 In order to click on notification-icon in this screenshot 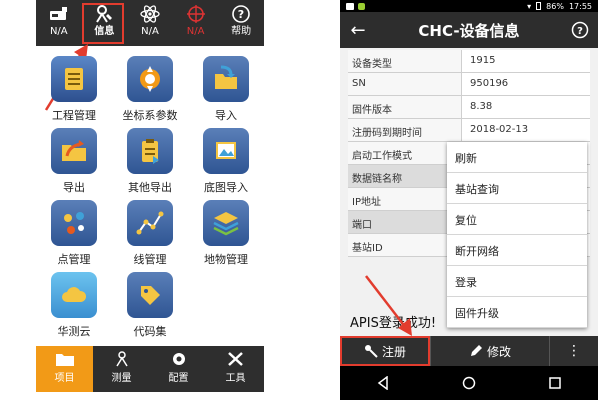, I will do `click(350, 6)`.